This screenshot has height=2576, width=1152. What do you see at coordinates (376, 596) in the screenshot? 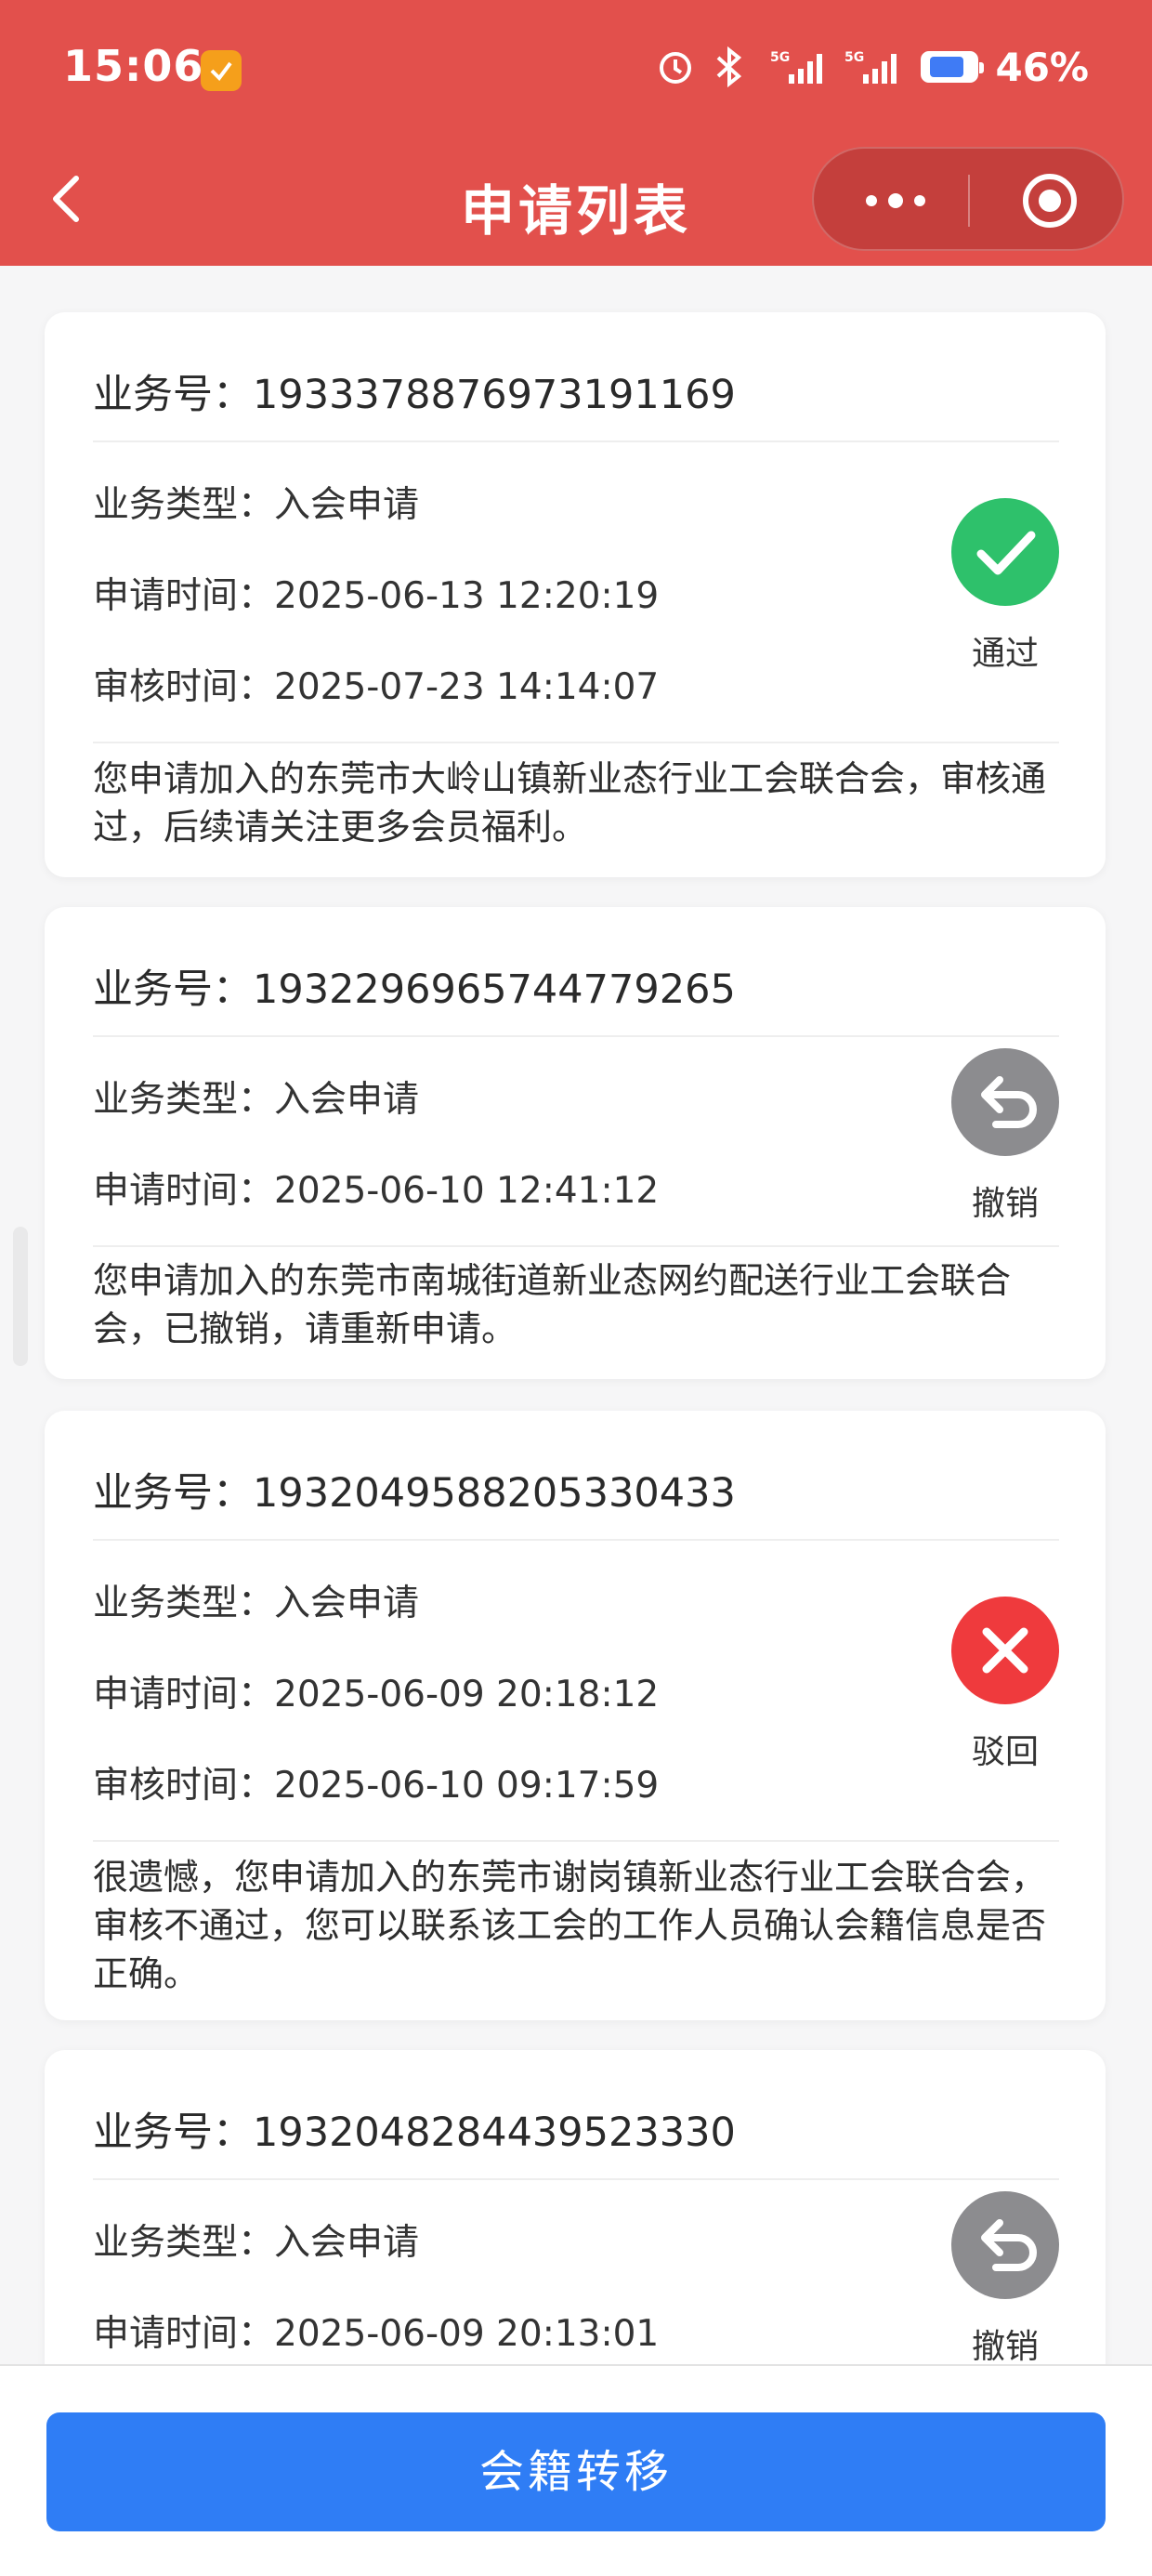
I see `apply-time-row: 申请时间：2025-06-13 12:20:19` at bounding box center [376, 596].